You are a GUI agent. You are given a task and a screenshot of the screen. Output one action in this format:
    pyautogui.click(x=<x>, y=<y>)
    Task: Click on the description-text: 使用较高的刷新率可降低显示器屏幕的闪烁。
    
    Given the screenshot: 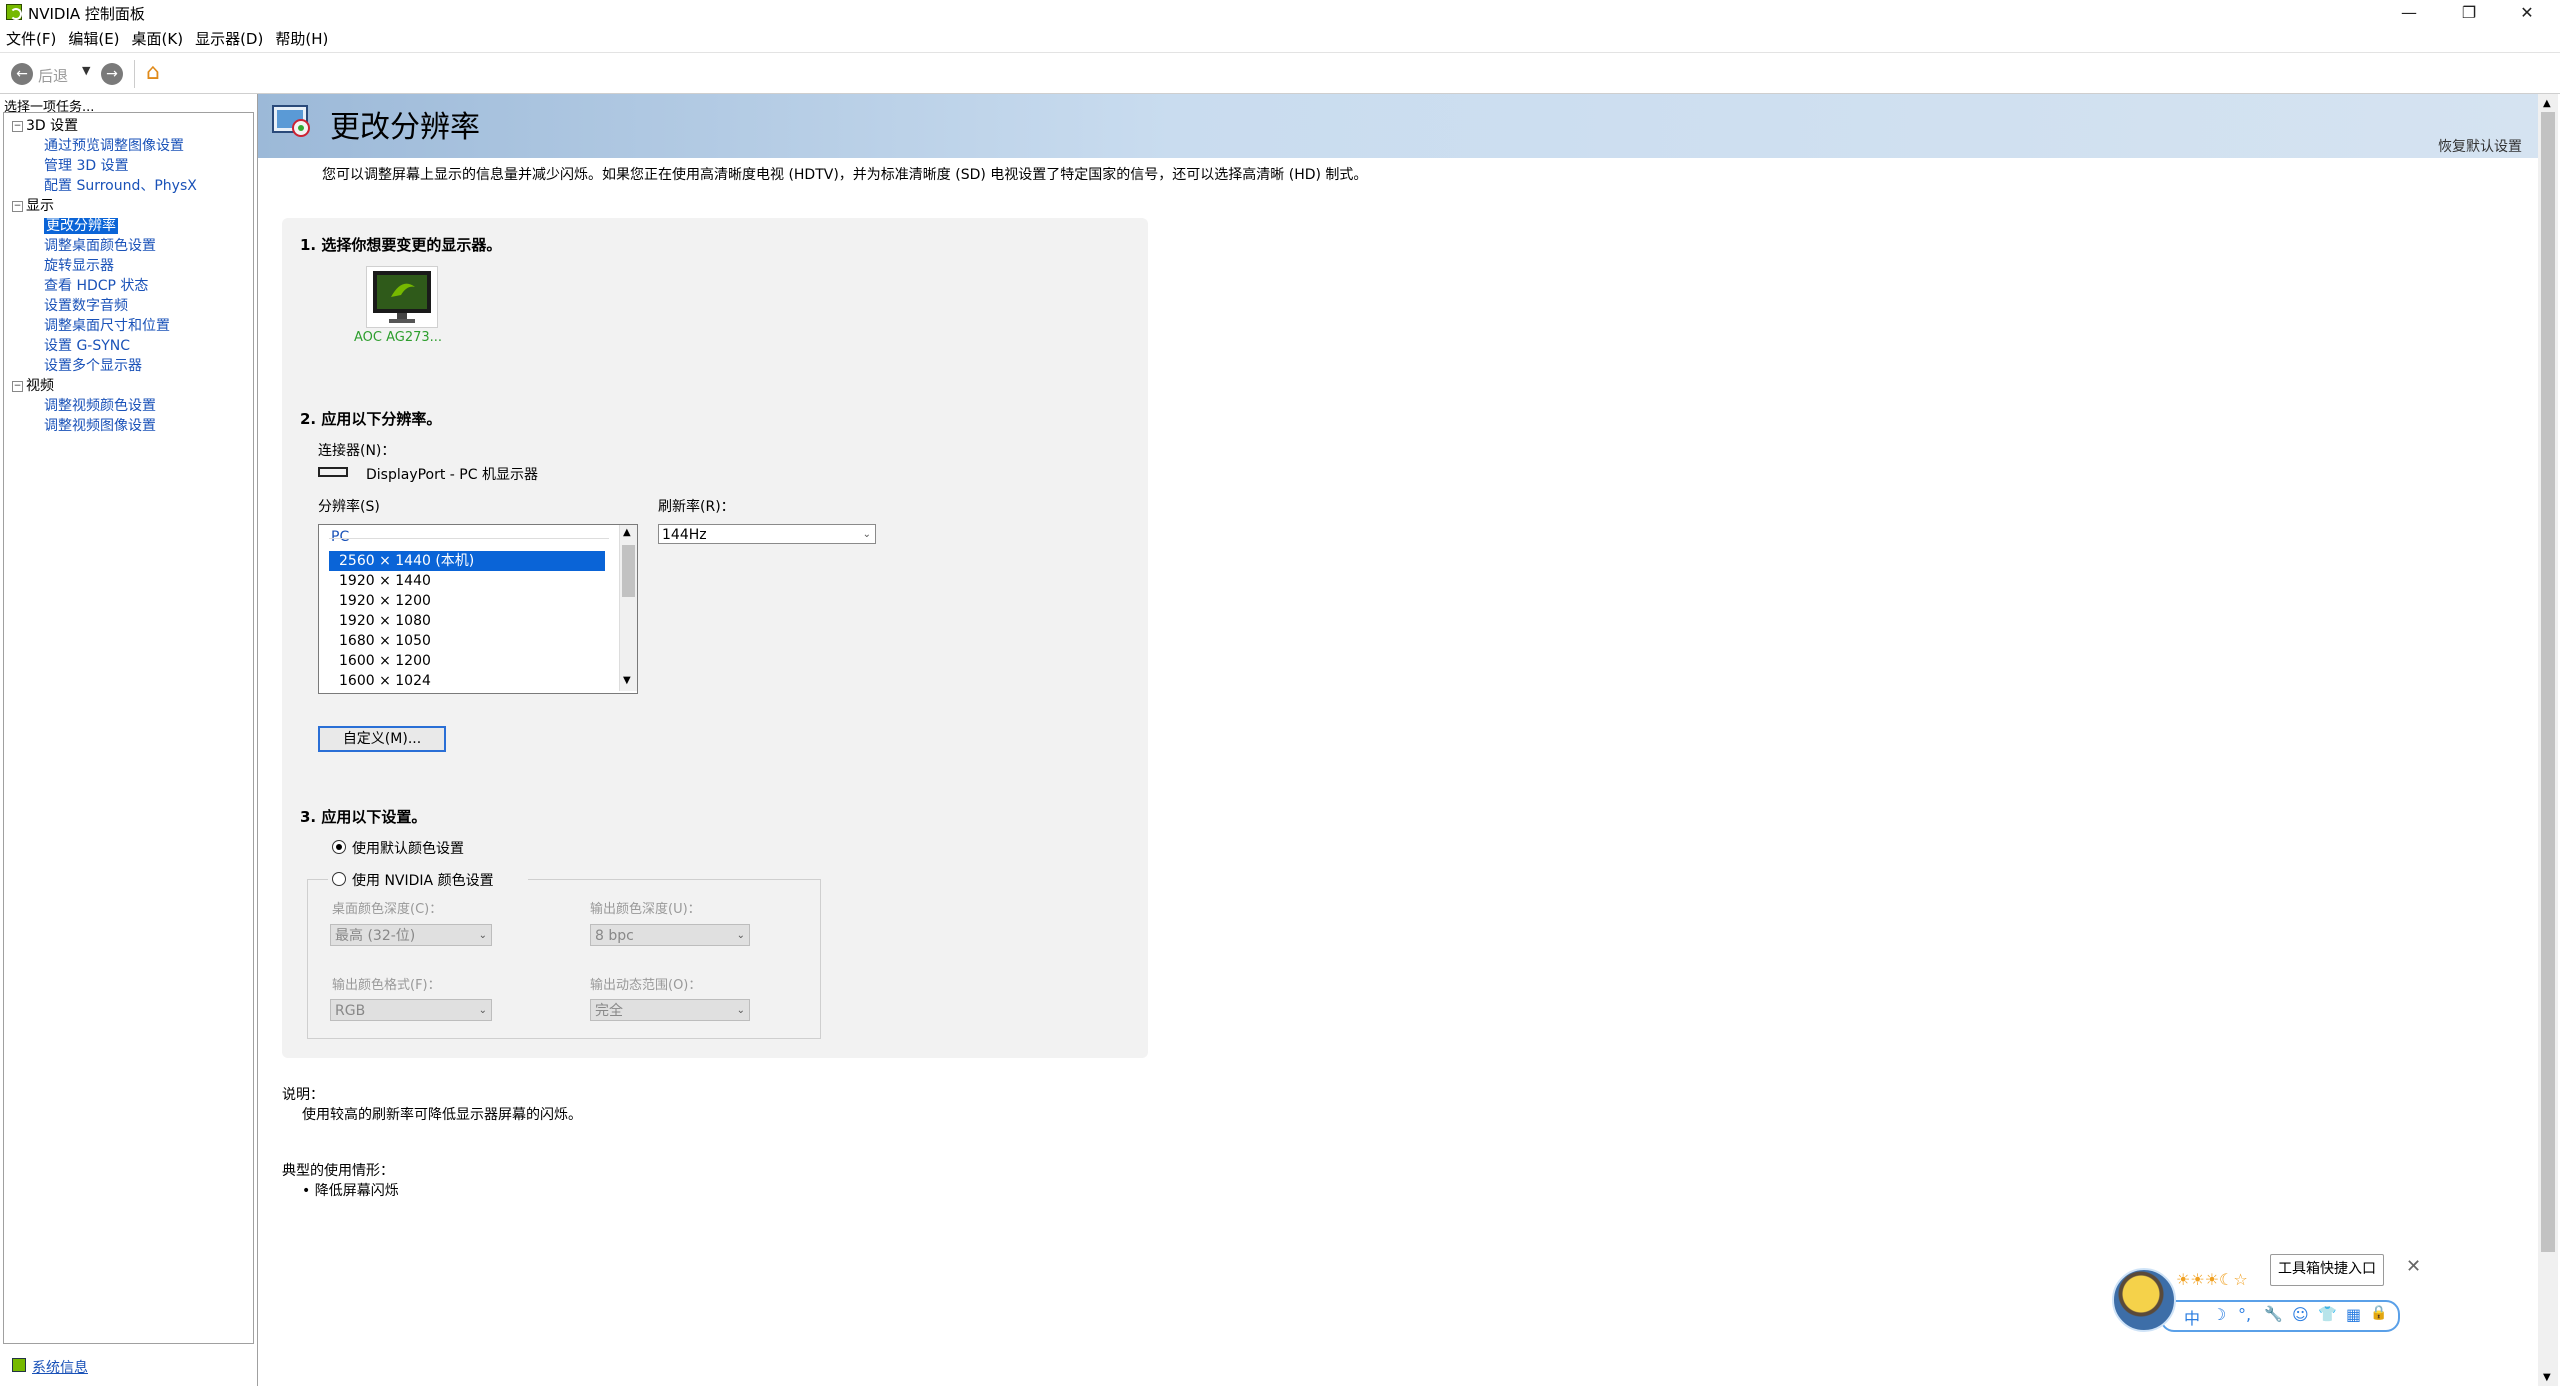 What is the action you would take?
    pyautogui.click(x=442, y=1115)
    